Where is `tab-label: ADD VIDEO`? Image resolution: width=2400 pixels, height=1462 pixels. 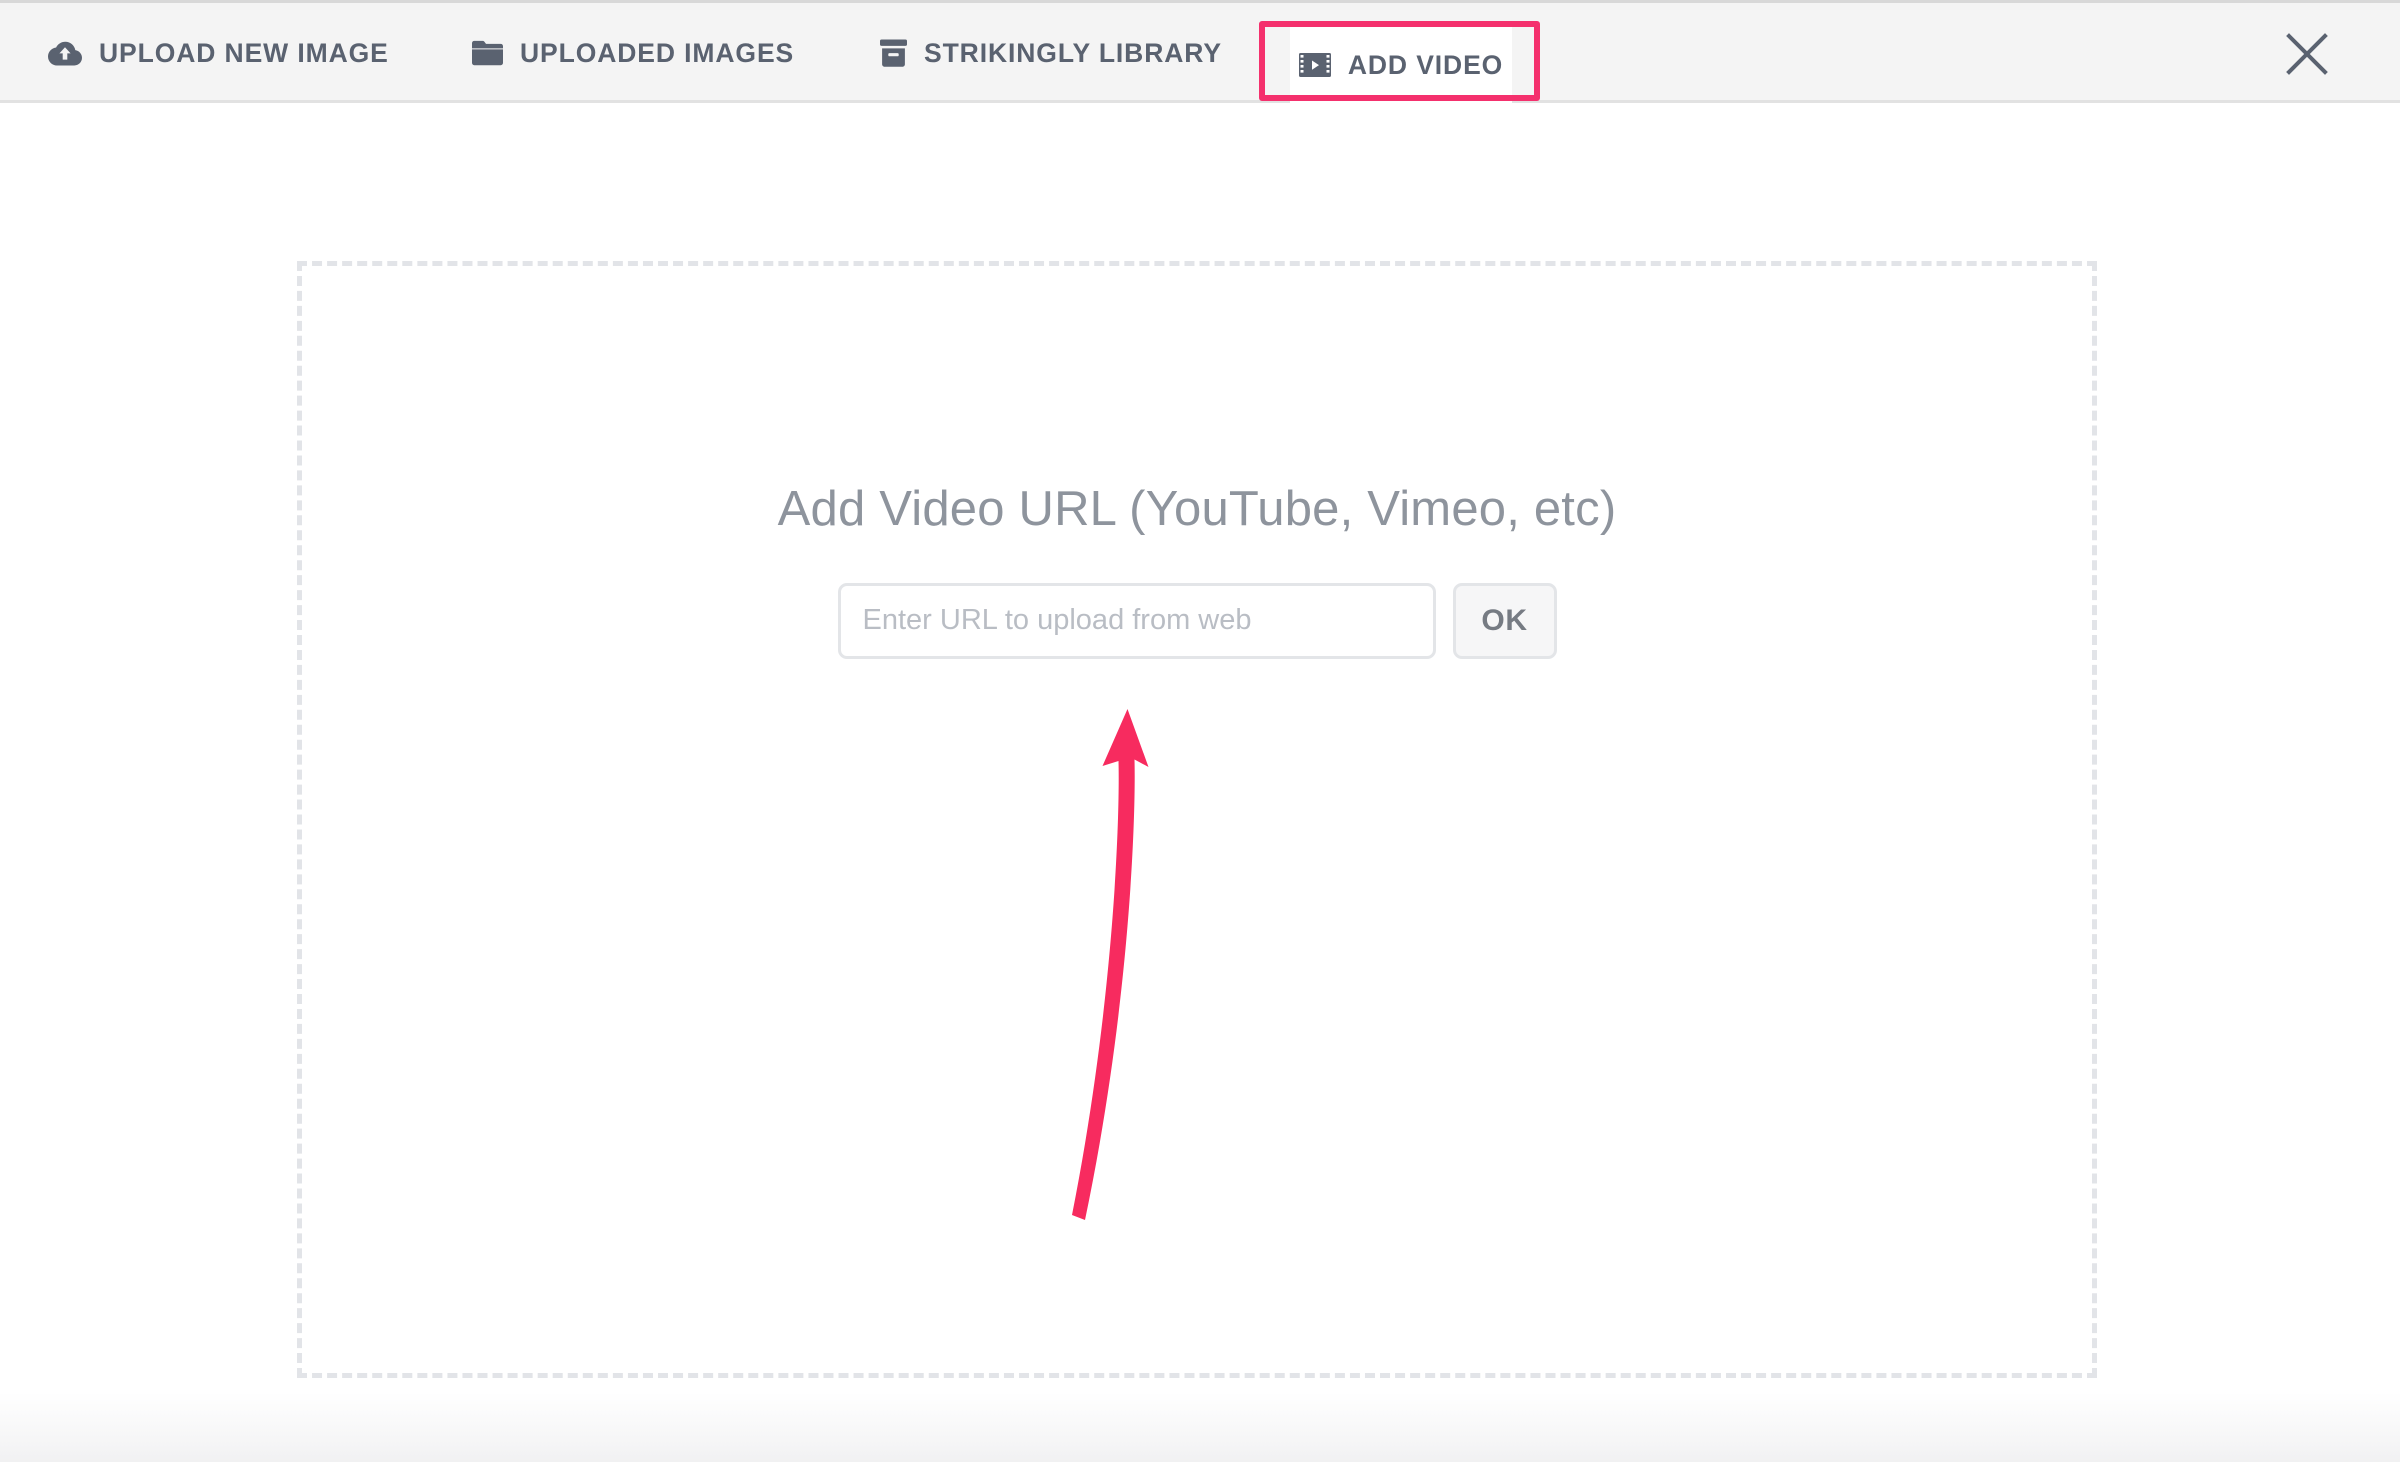 tab-label: ADD VIDEO is located at coordinates (1425, 64).